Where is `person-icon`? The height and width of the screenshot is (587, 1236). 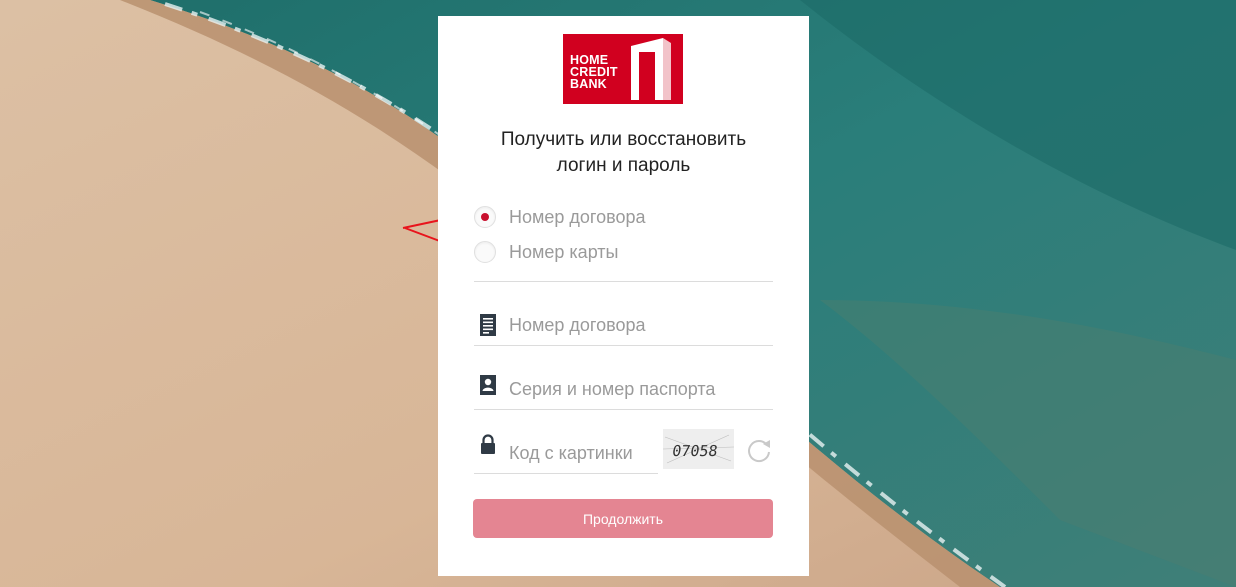 person-icon is located at coordinates (488, 385).